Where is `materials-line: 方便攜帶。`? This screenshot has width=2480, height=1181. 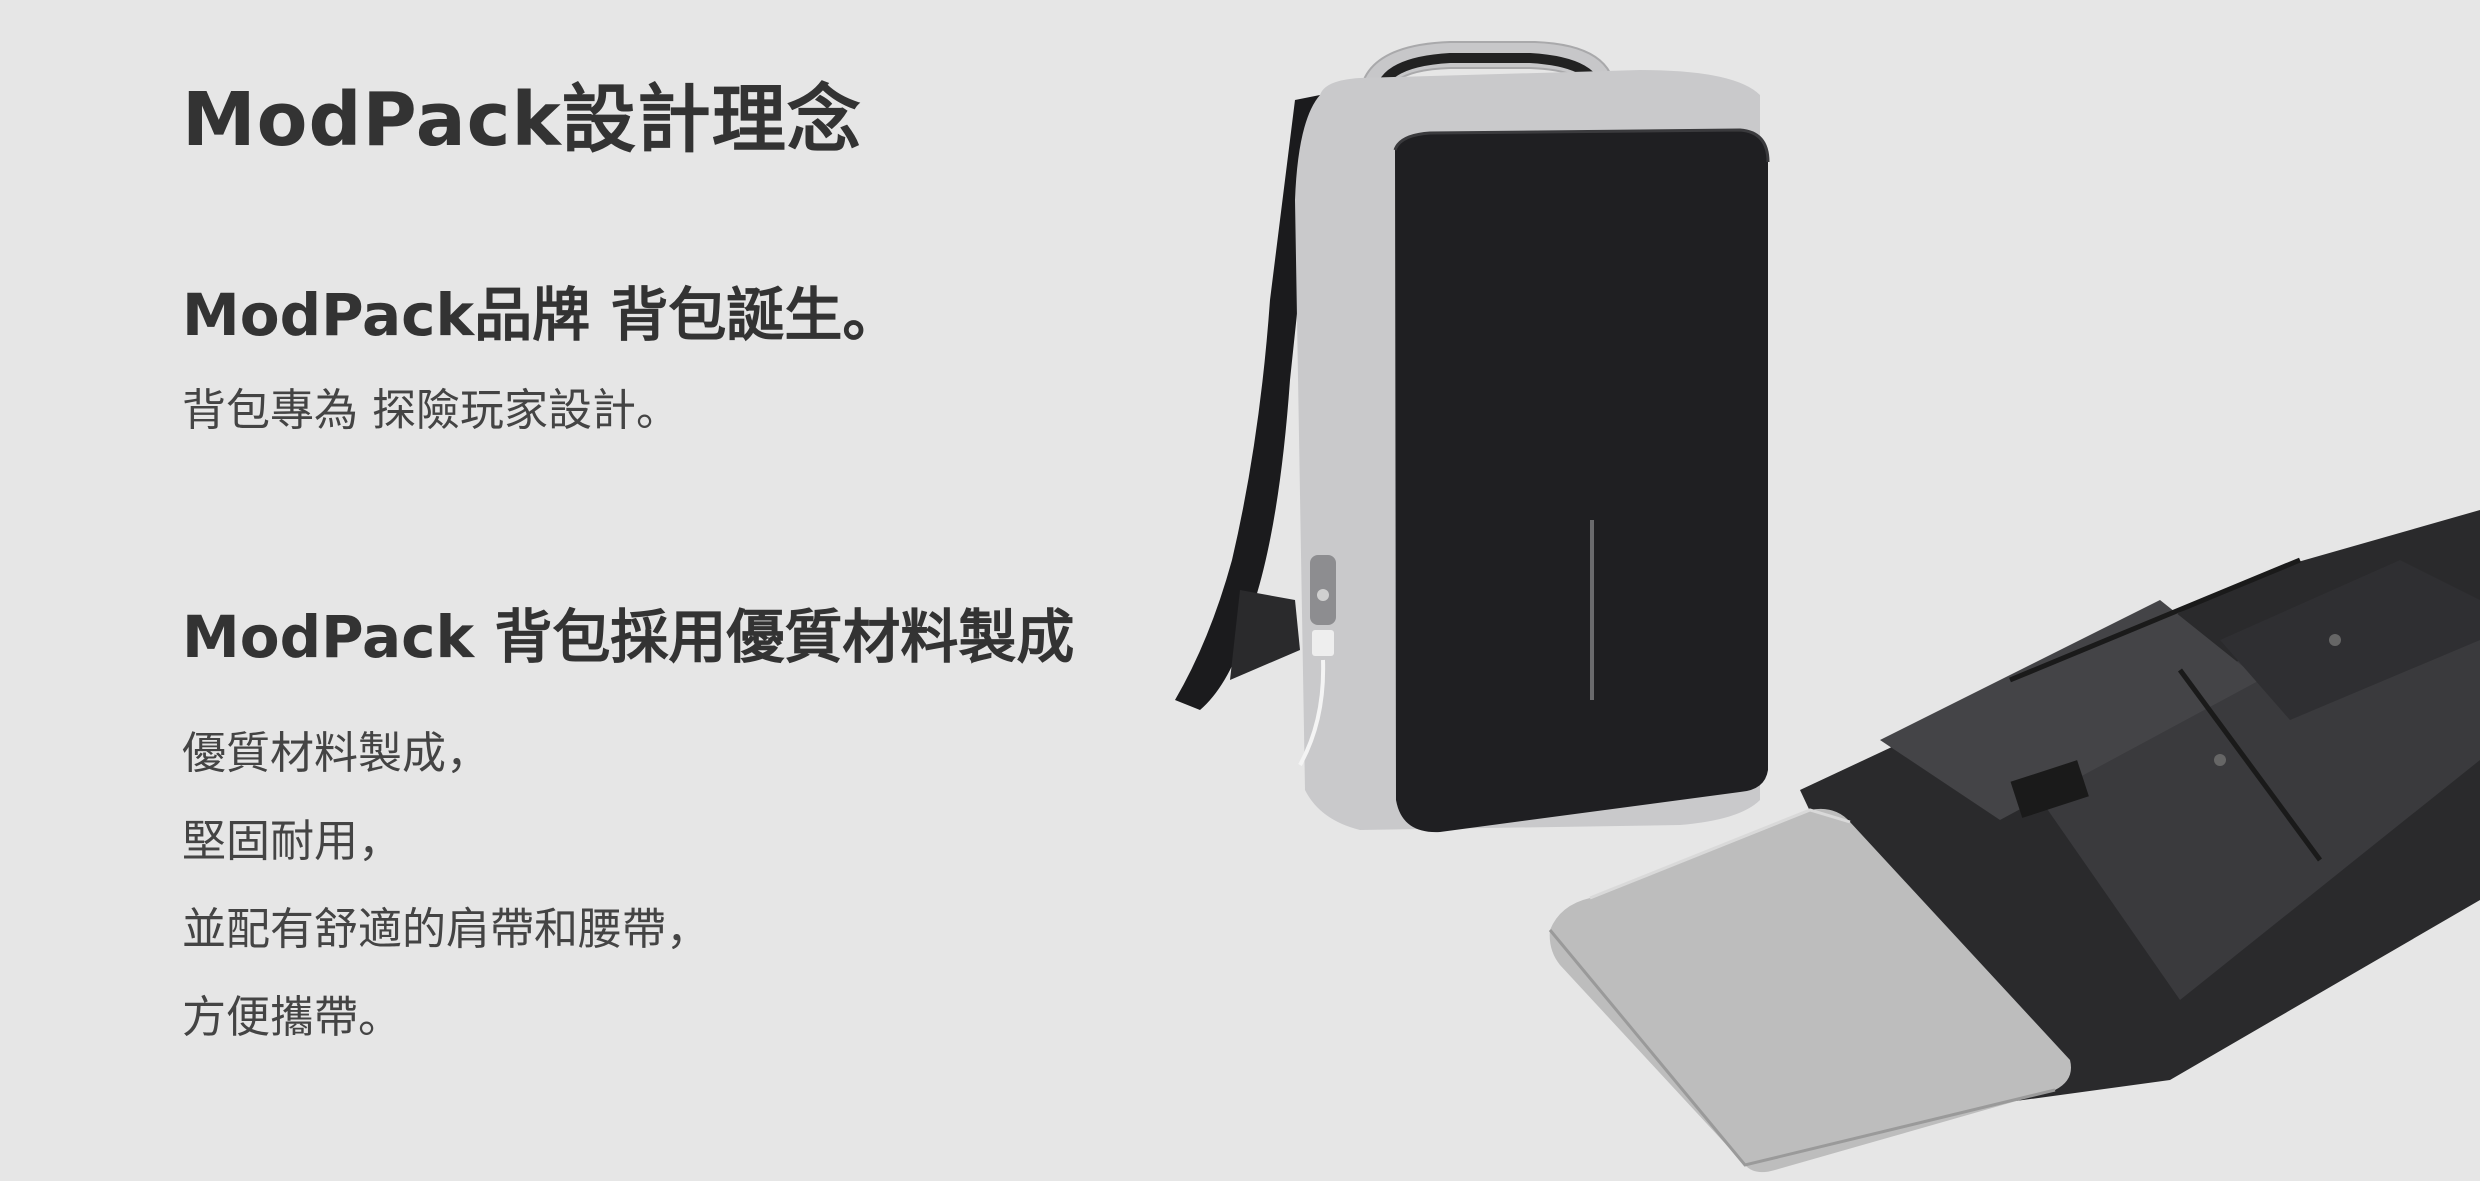 materials-line: 方便攜帶。 is located at coordinates (292, 1017).